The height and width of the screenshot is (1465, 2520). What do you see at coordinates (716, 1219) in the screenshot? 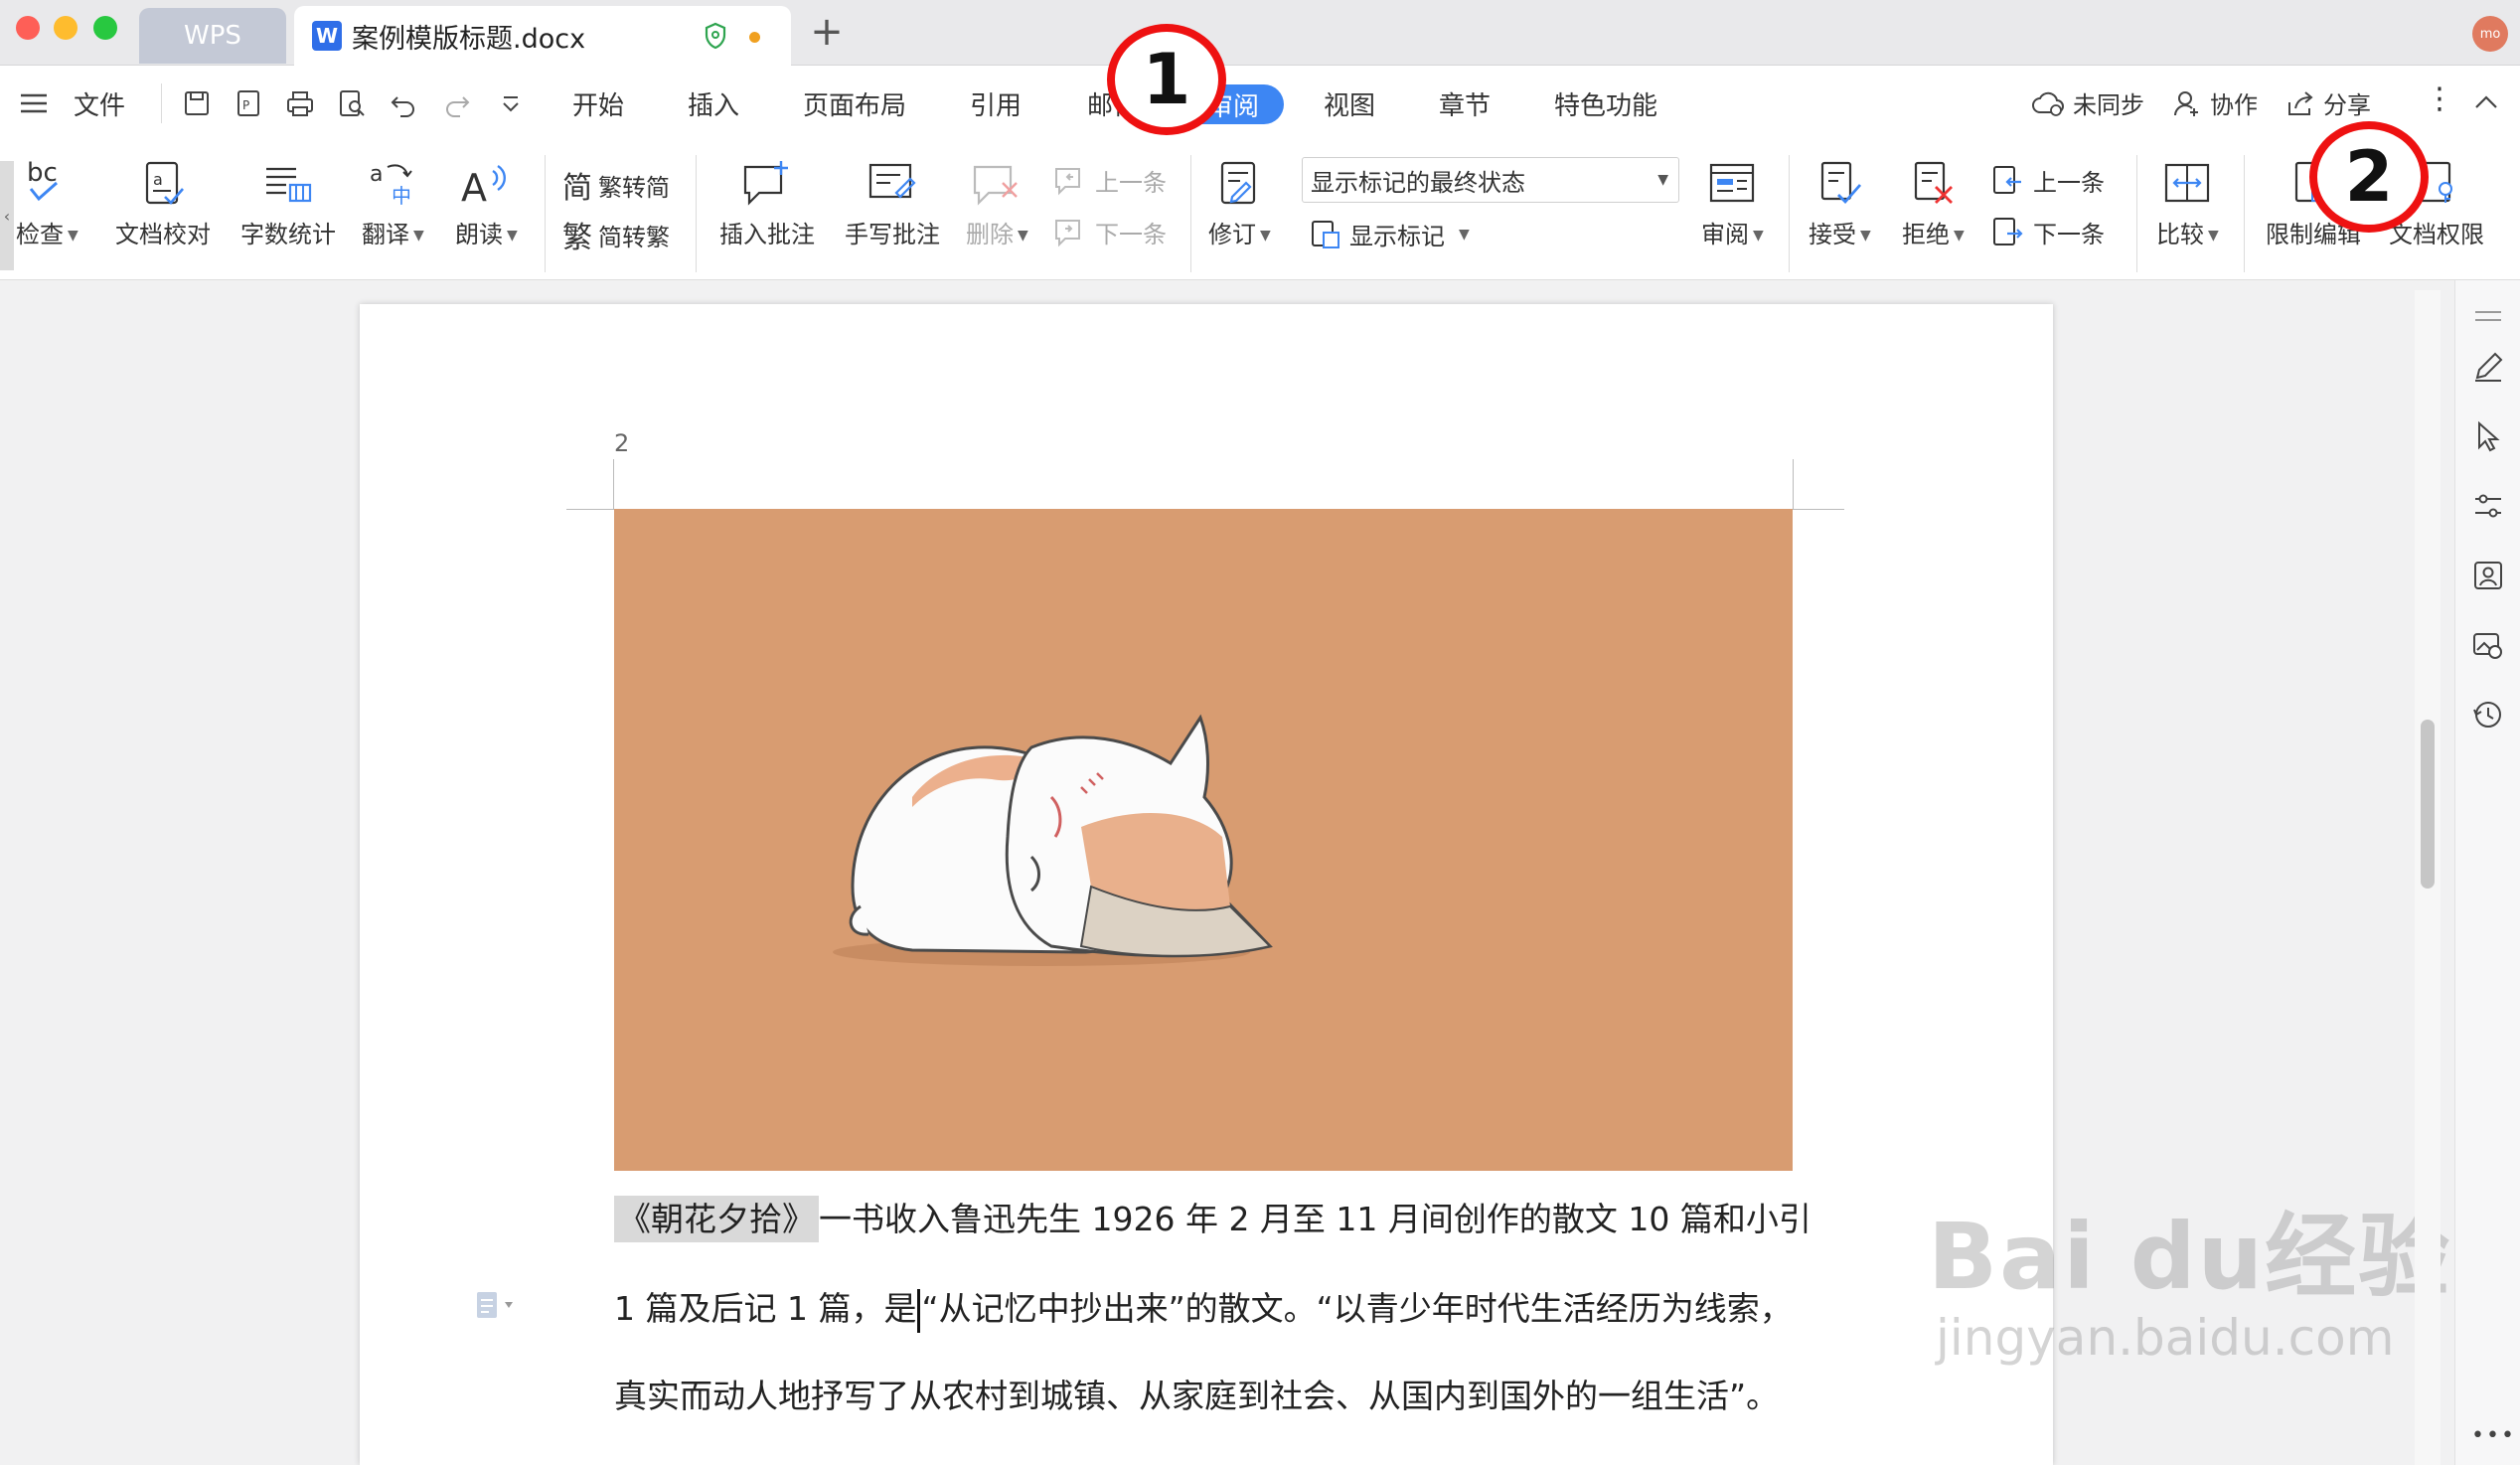
I see `highlighted-book-title: 《朝花夕拾》` at bounding box center [716, 1219].